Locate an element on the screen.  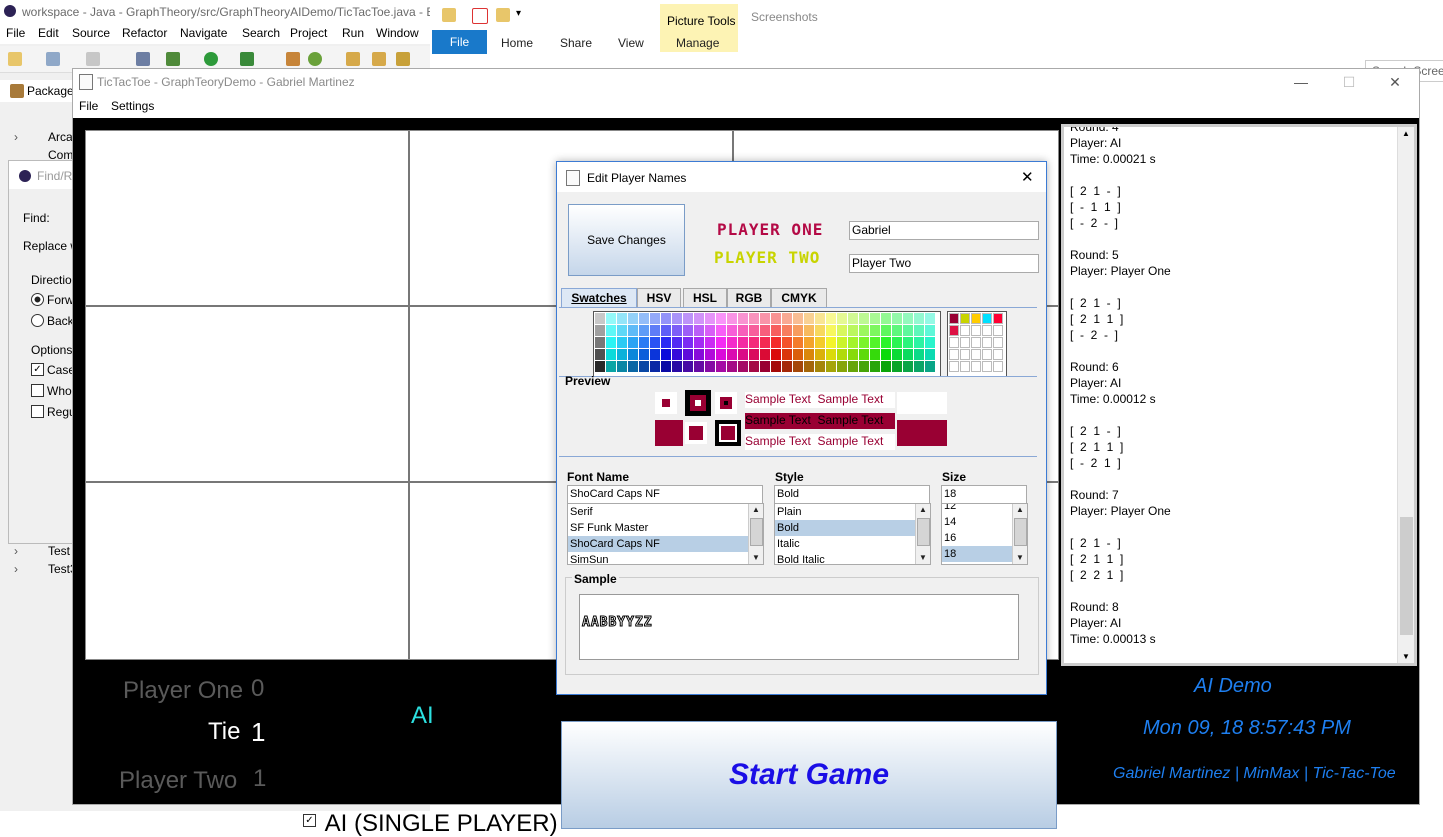
list-item: Plain is located at coordinates (852, 512).